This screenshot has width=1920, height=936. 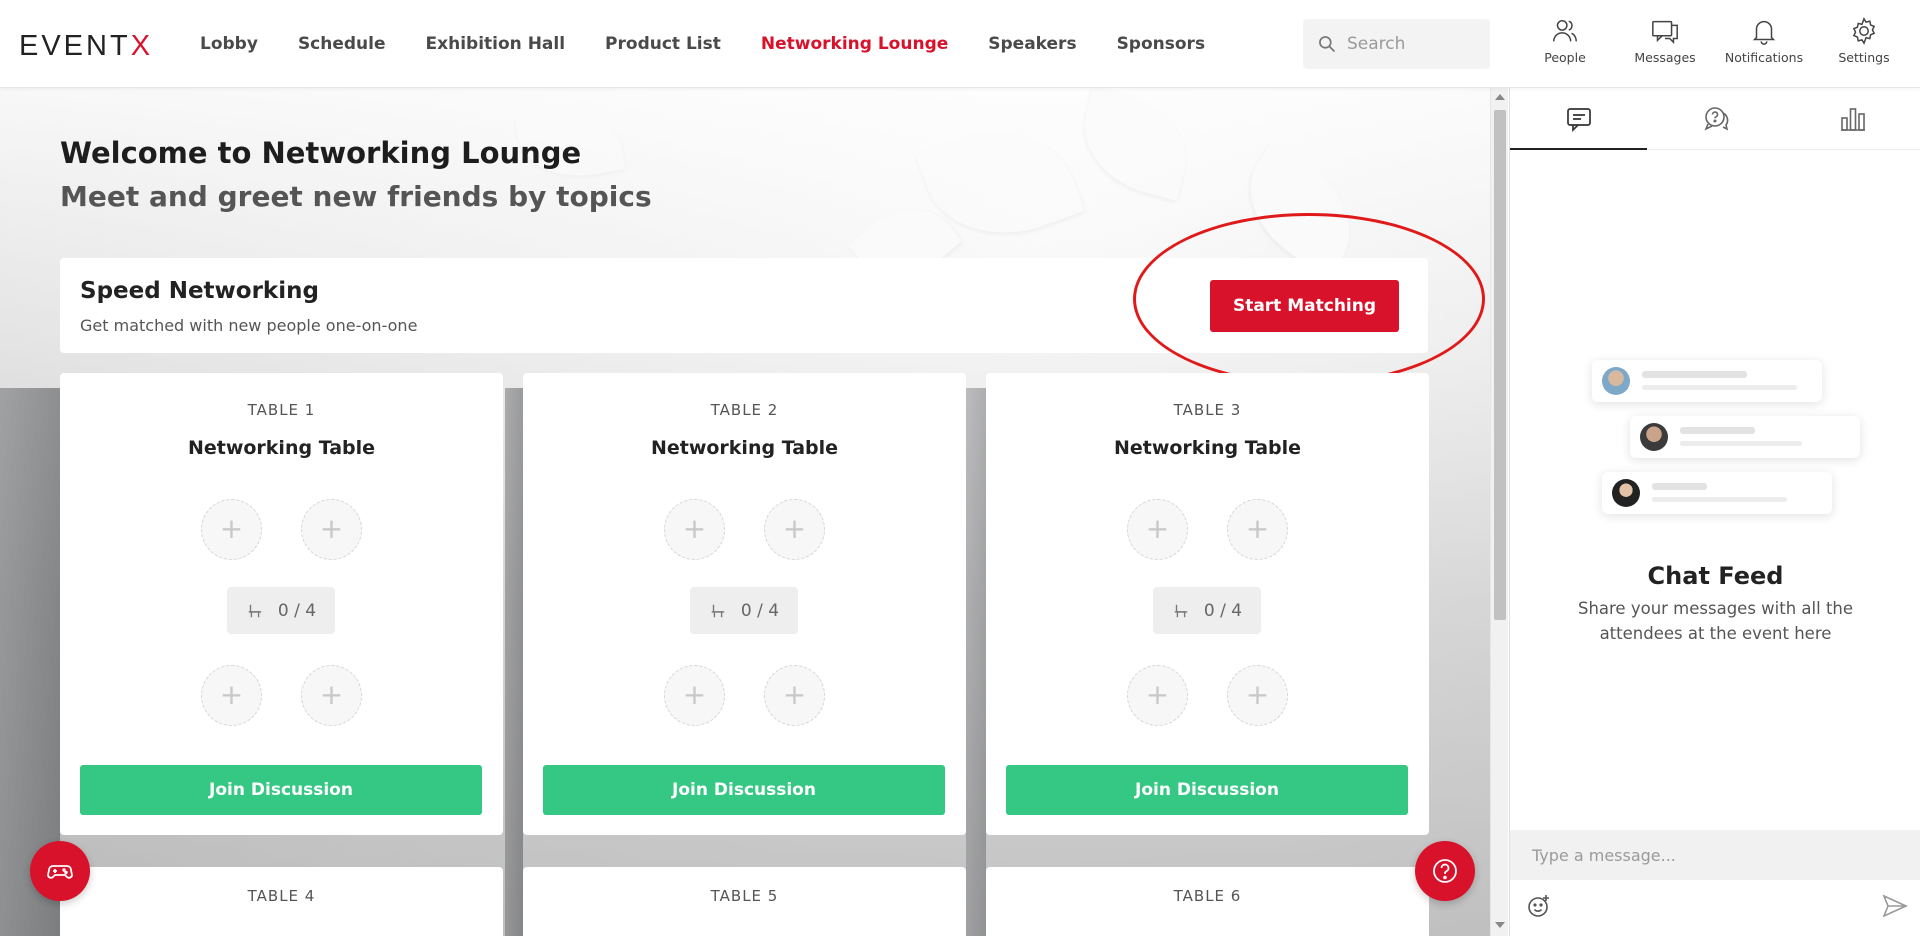 I want to click on people-label: People, so click(x=1565, y=57).